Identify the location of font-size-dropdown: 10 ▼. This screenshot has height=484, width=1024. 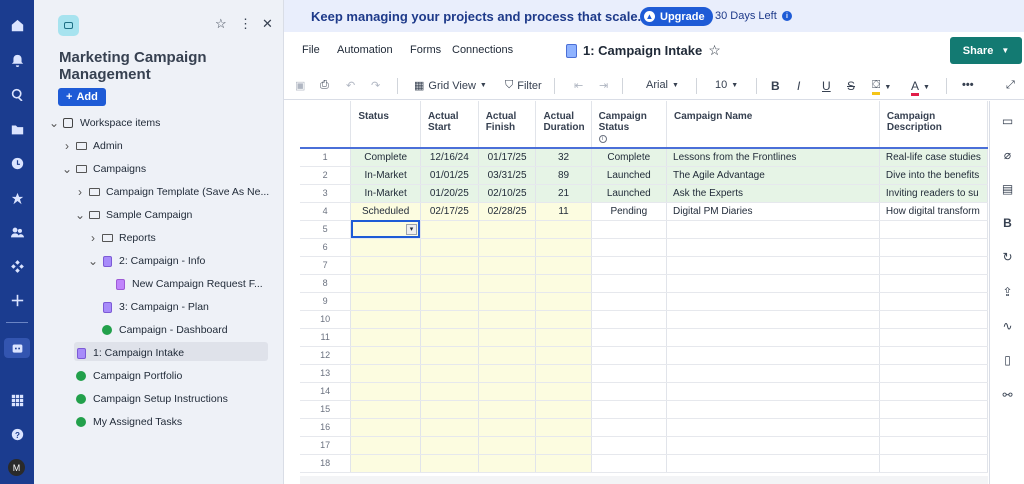
(726, 85).